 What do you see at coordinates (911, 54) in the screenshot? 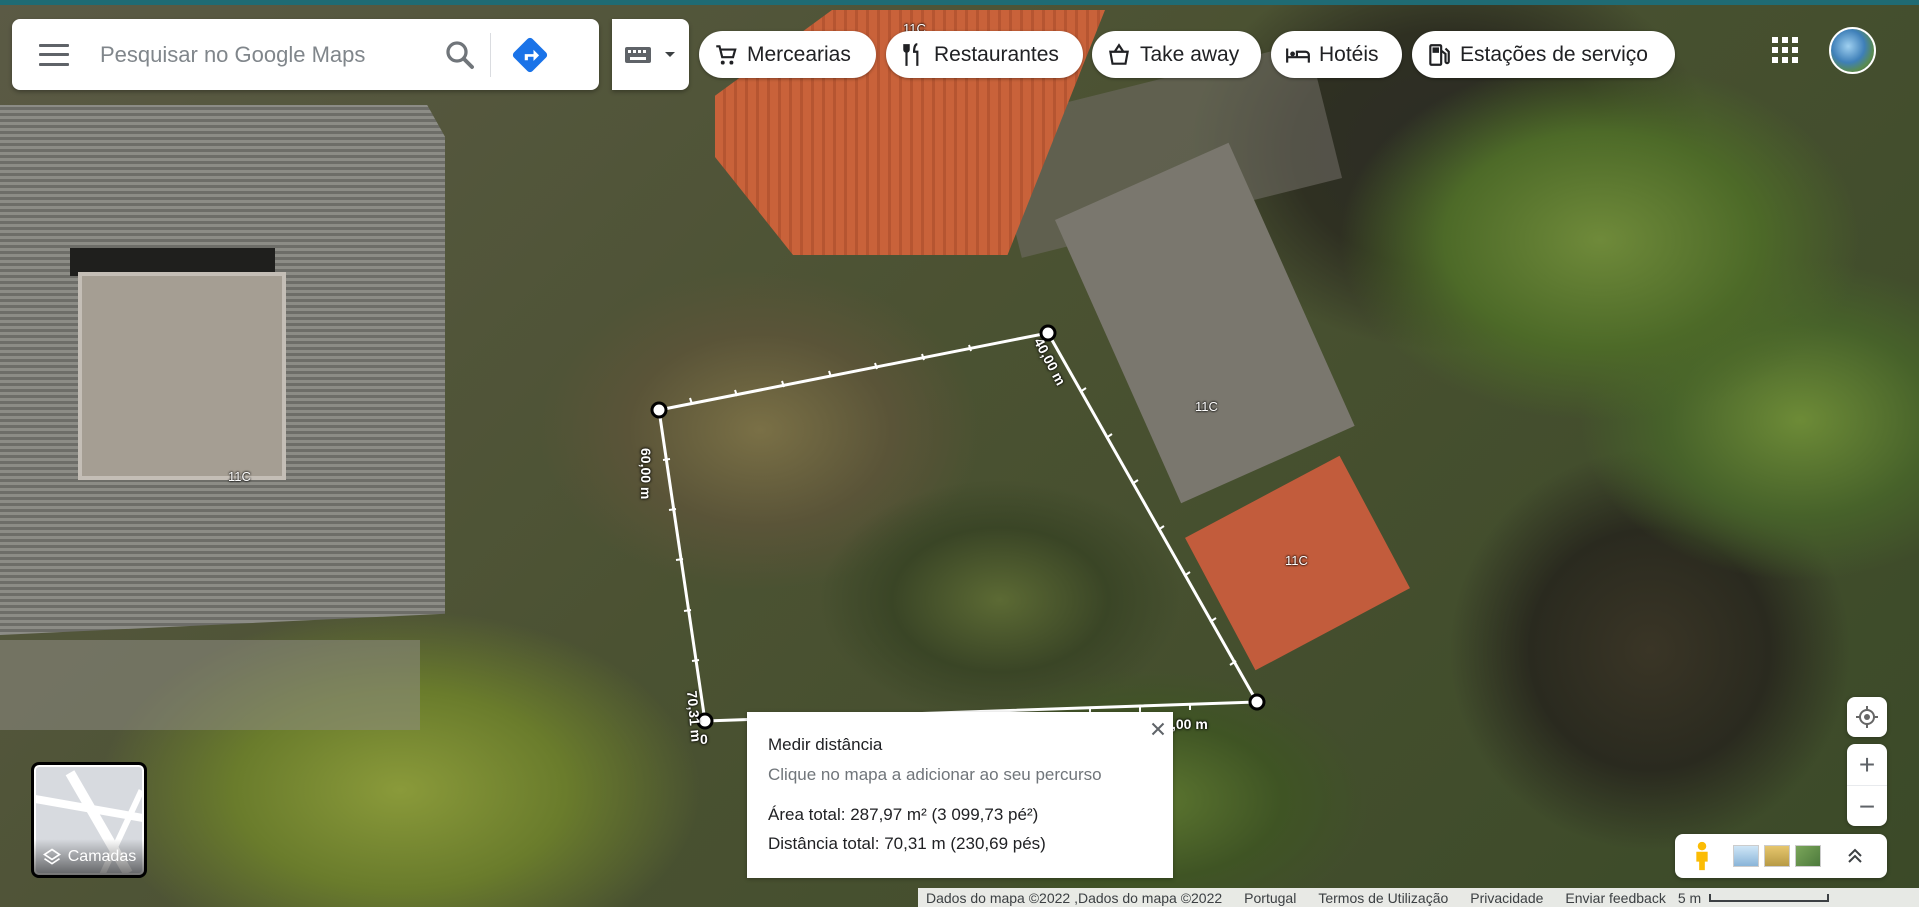
I see `restaurant-icon` at bounding box center [911, 54].